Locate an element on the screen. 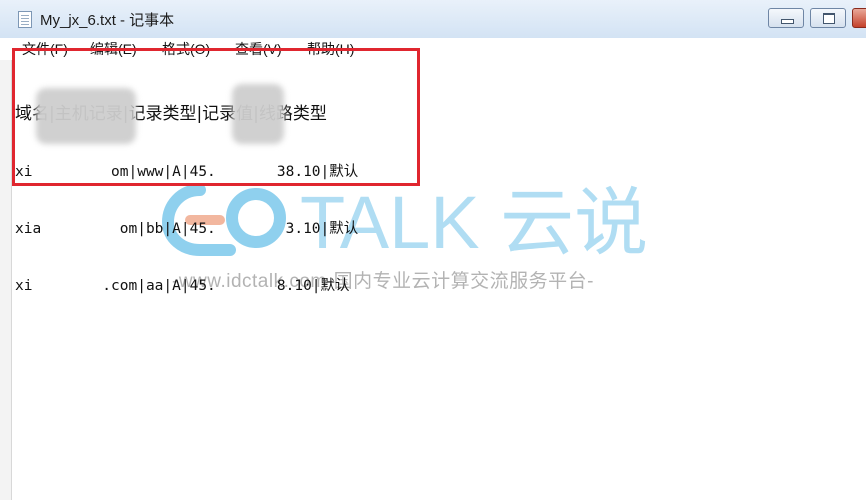 This screenshot has height=500, width=866. maximize-button is located at coordinates (828, 18).